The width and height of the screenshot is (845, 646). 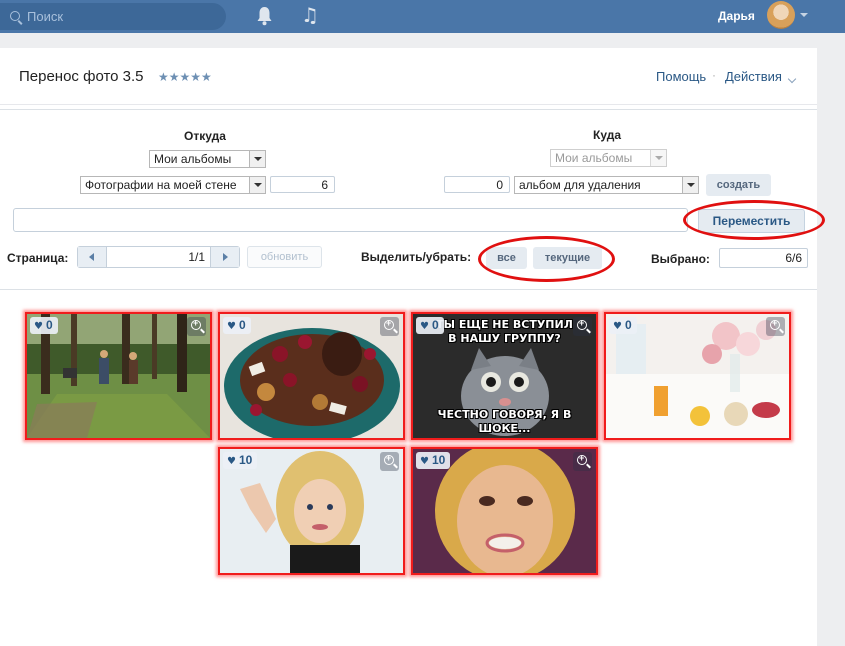 What do you see at coordinates (781, 15) in the screenshot?
I see `avatar` at bounding box center [781, 15].